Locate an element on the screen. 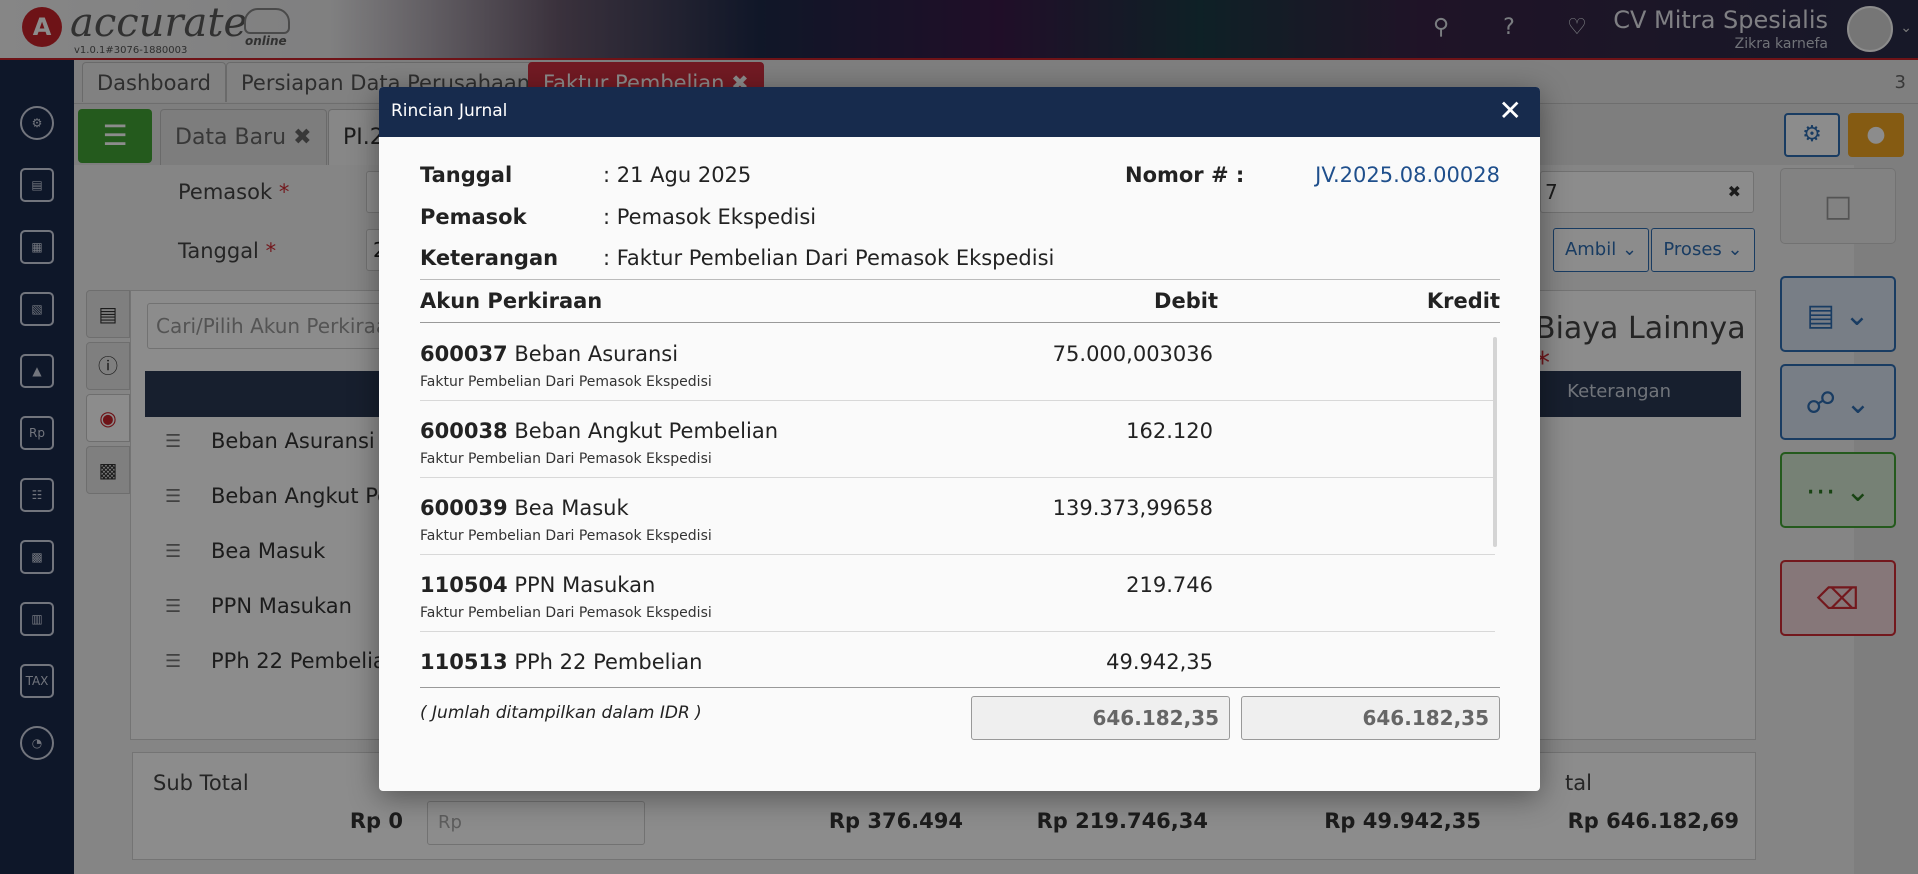 This screenshot has width=1918, height=874. account-name: 600037 Beban Asuransi is located at coordinates (549, 354).